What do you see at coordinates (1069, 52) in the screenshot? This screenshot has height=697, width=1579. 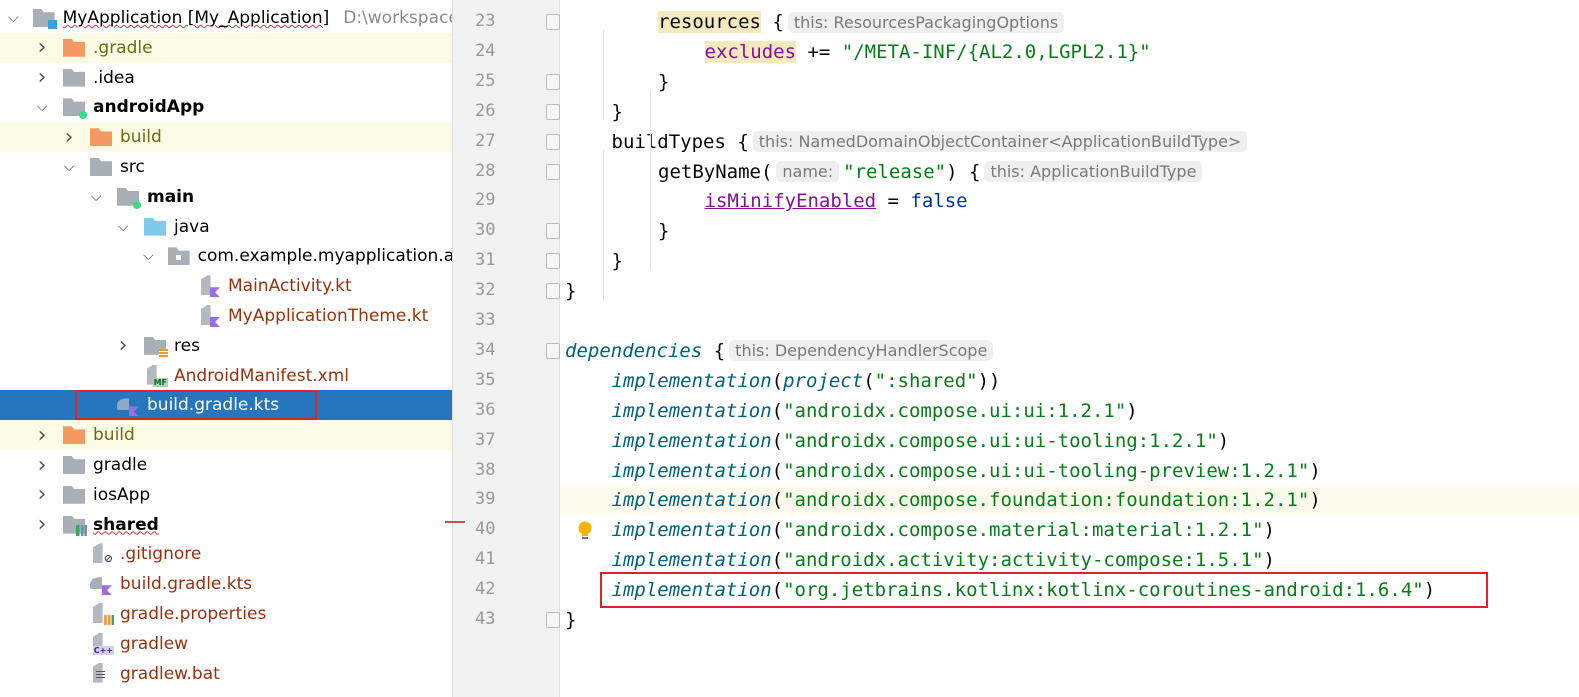 I see `code-line: excludes += "/META-INF/{AL2.0,LGPL2.1}"` at bounding box center [1069, 52].